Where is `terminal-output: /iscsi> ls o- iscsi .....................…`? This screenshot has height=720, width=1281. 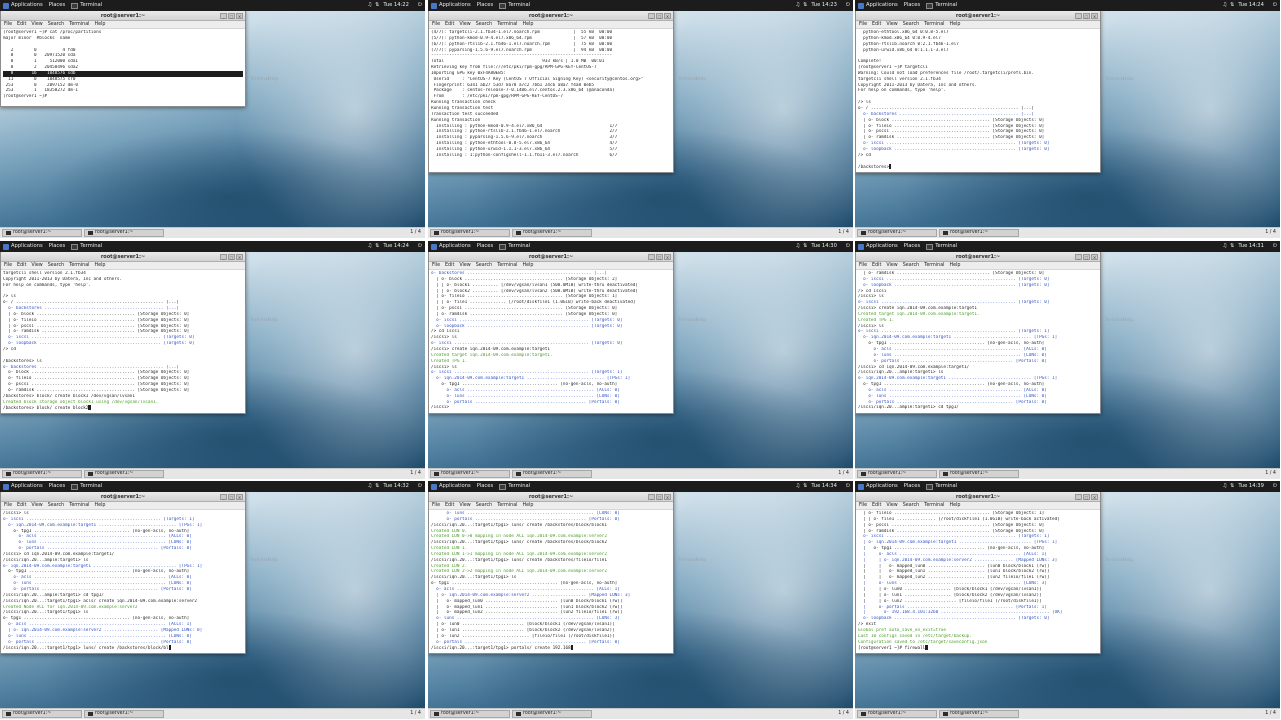 terminal-output: /iscsi> ls o- iscsi .....................… is located at coordinates (123, 580).